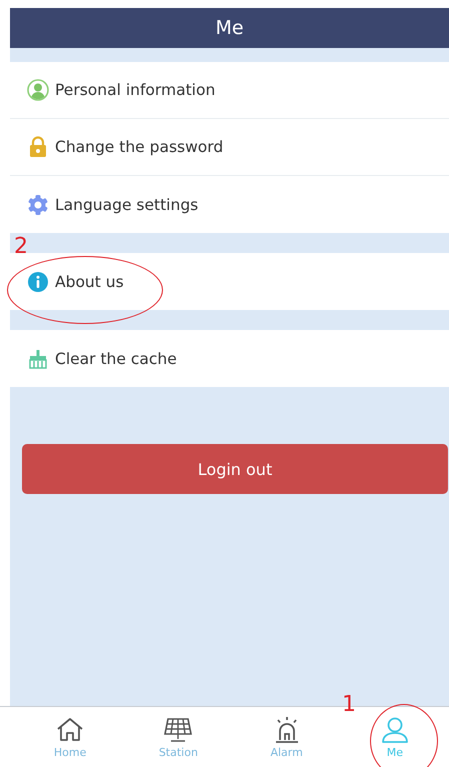 This screenshot has width=449, height=767. I want to click on page-title: Me, so click(229, 28).